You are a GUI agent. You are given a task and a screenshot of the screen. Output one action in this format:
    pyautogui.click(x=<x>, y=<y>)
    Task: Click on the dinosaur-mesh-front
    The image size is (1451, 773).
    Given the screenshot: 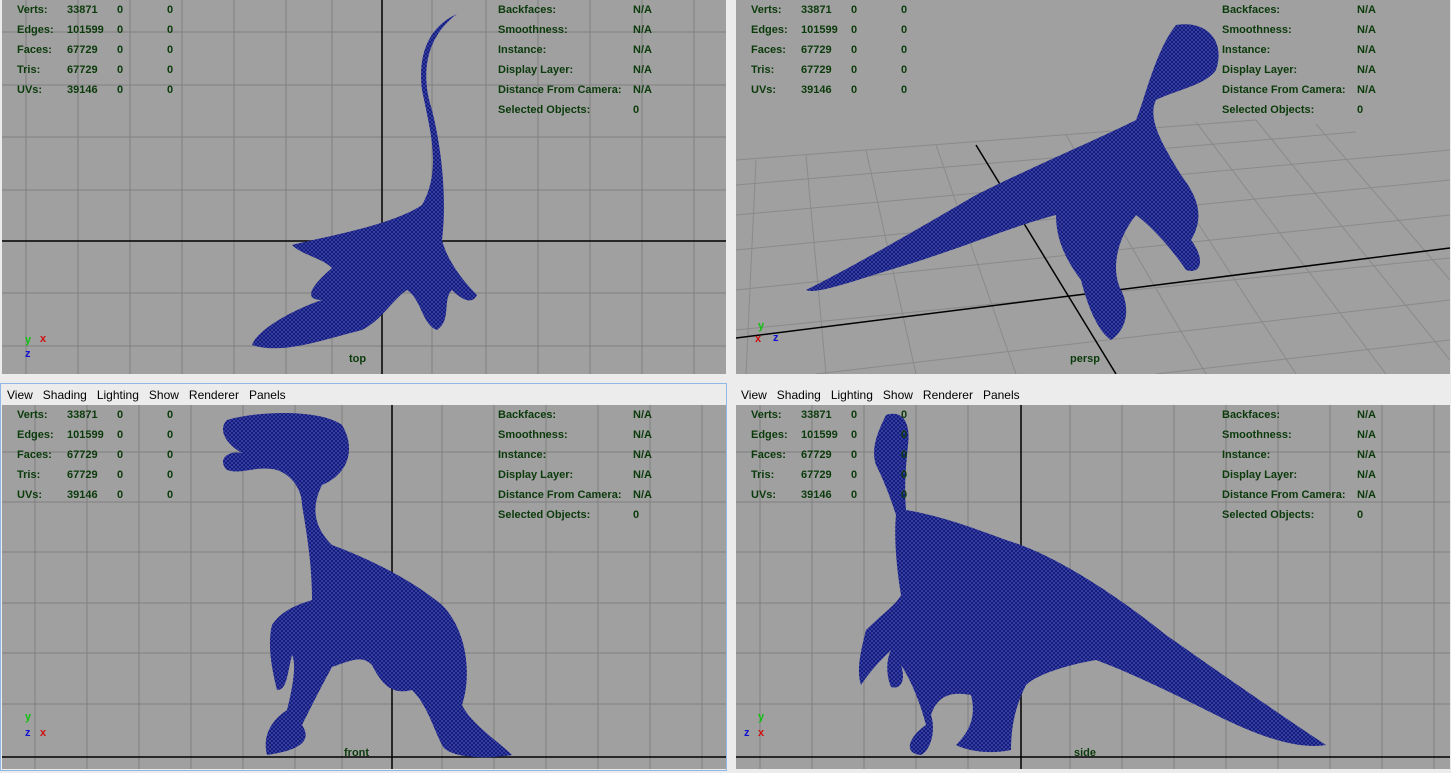 What is the action you would take?
    pyautogui.click(x=367, y=585)
    